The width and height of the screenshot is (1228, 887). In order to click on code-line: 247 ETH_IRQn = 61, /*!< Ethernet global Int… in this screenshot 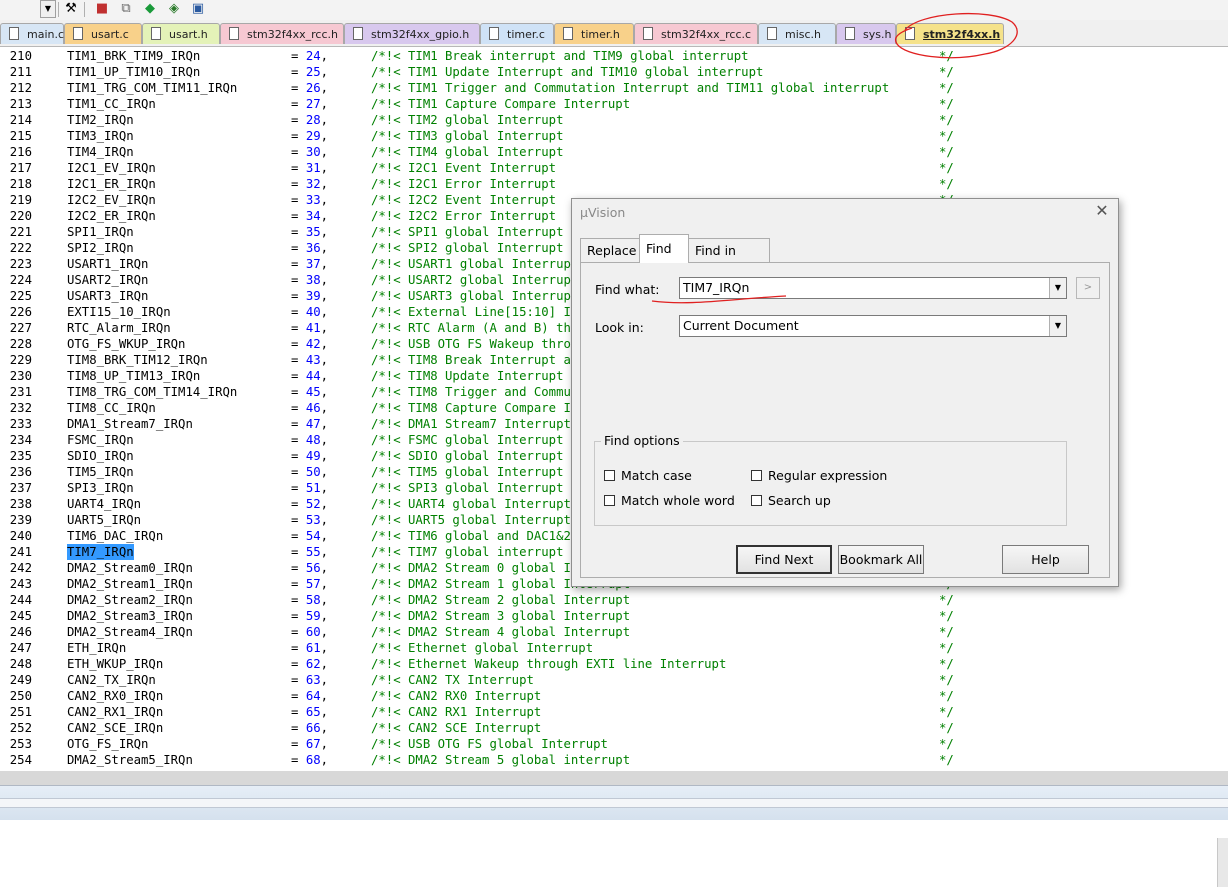, I will do `click(614, 648)`.